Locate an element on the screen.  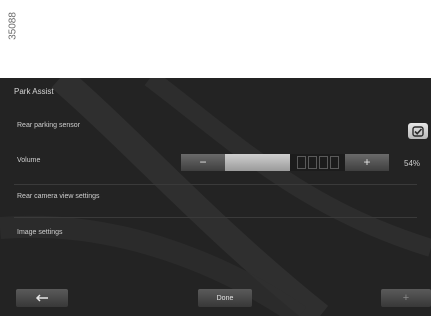
checkmark-icon is located at coordinates (418, 131).